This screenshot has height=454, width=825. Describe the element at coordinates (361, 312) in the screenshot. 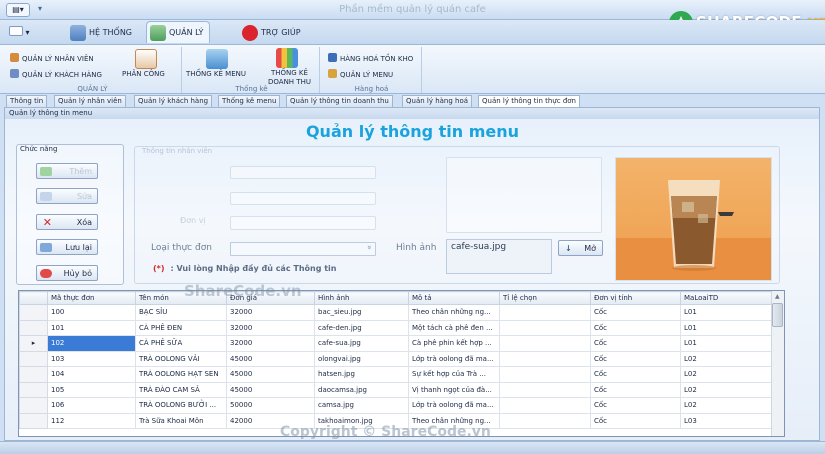

I see `table-cell: bac_sieu.jpg` at that location.